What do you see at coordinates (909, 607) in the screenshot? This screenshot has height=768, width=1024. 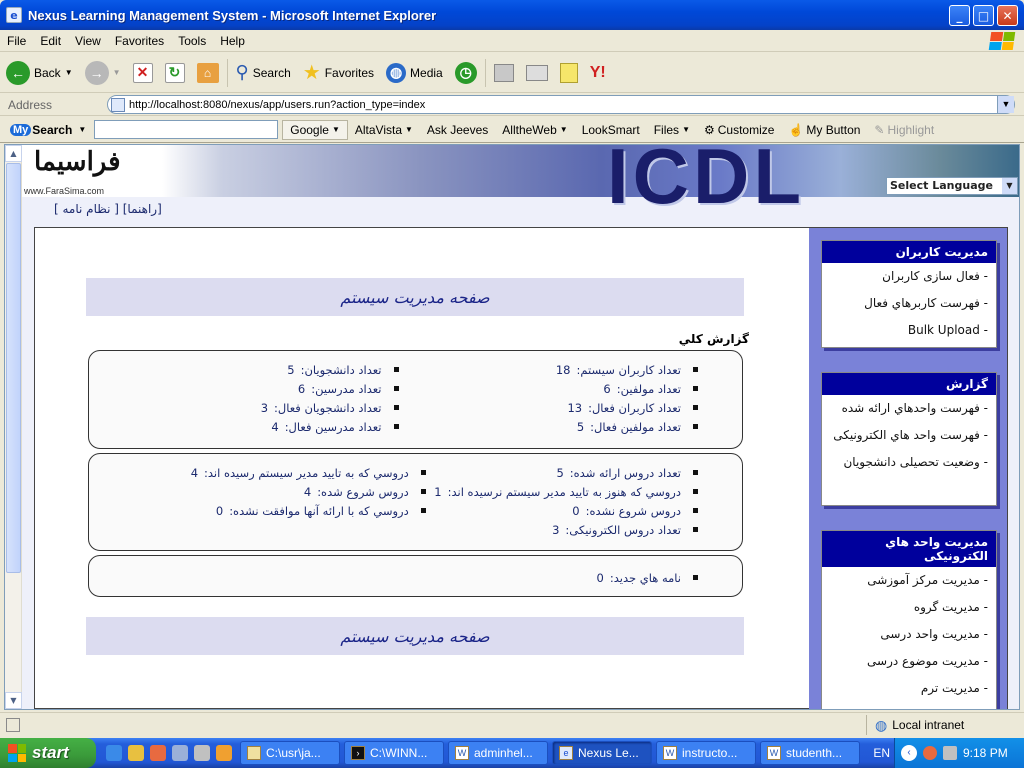 I see `sidebar-item-group: - مديريت گروه` at bounding box center [909, 607].